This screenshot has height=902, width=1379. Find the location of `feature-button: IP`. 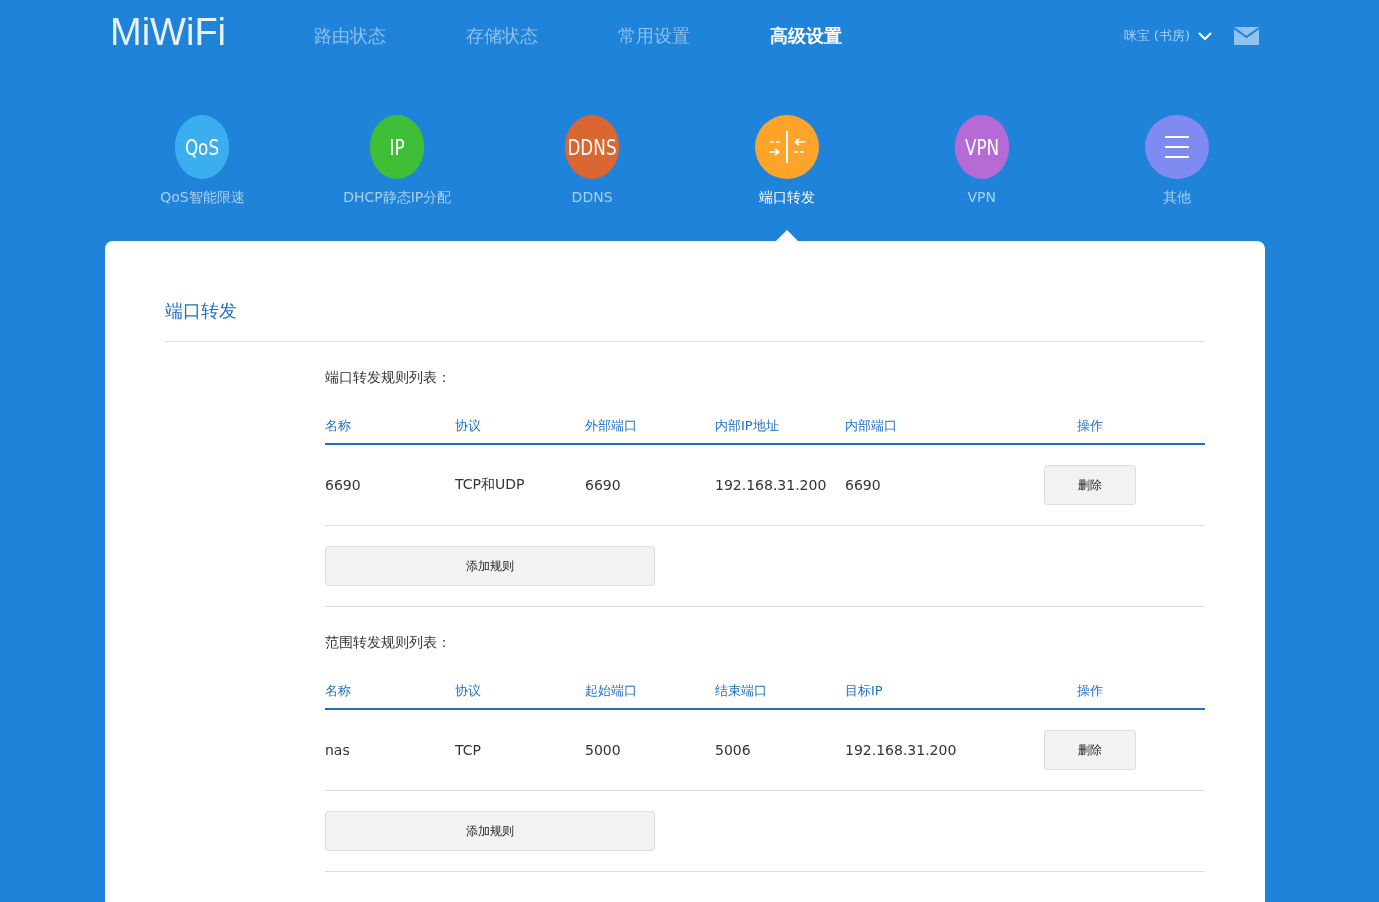

feature-button: IP is located at coordinates (397, 147).